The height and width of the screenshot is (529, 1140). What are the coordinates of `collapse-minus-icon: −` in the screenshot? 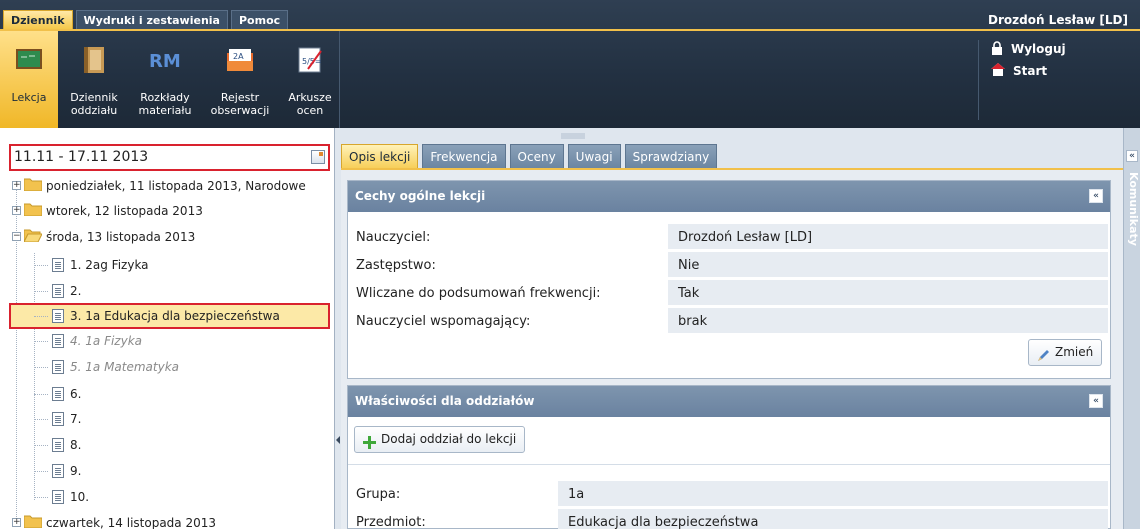 It's located at (16, 236).